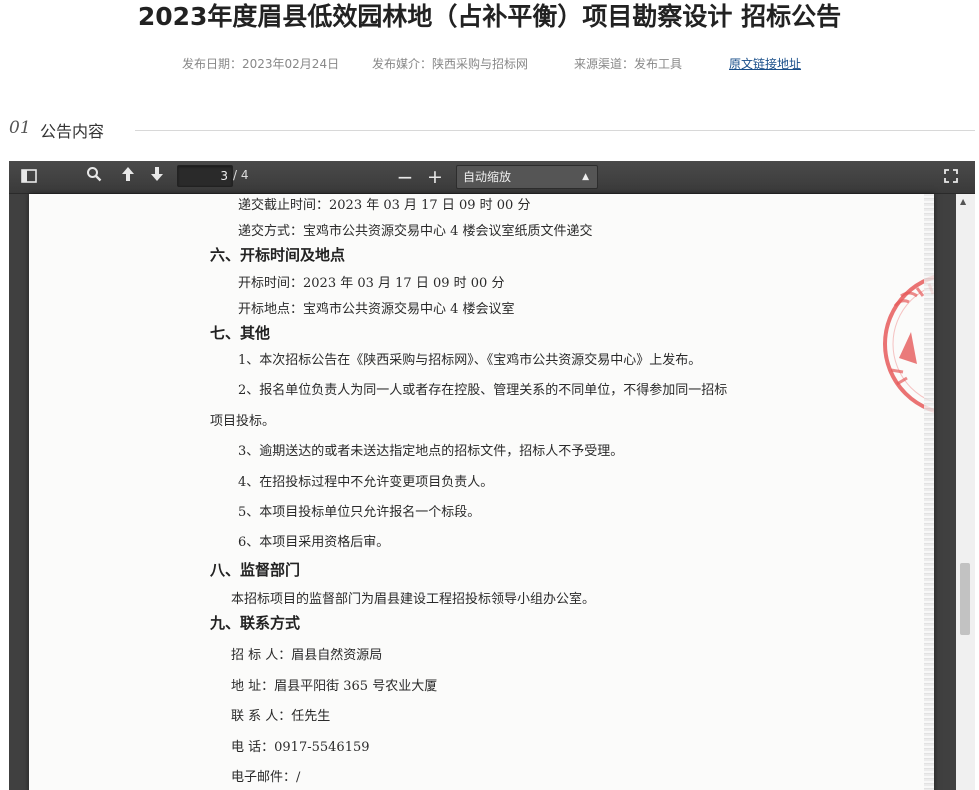 This screenshot has width=979, height=790. I want to click on section-divider, so click(555, 130).